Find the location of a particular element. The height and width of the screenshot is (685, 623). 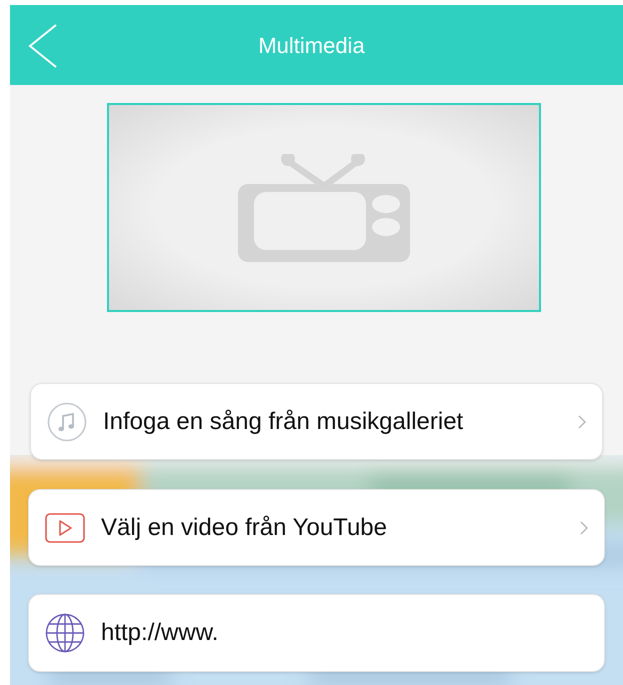

tv-icon is located at coordinates (324, 208).